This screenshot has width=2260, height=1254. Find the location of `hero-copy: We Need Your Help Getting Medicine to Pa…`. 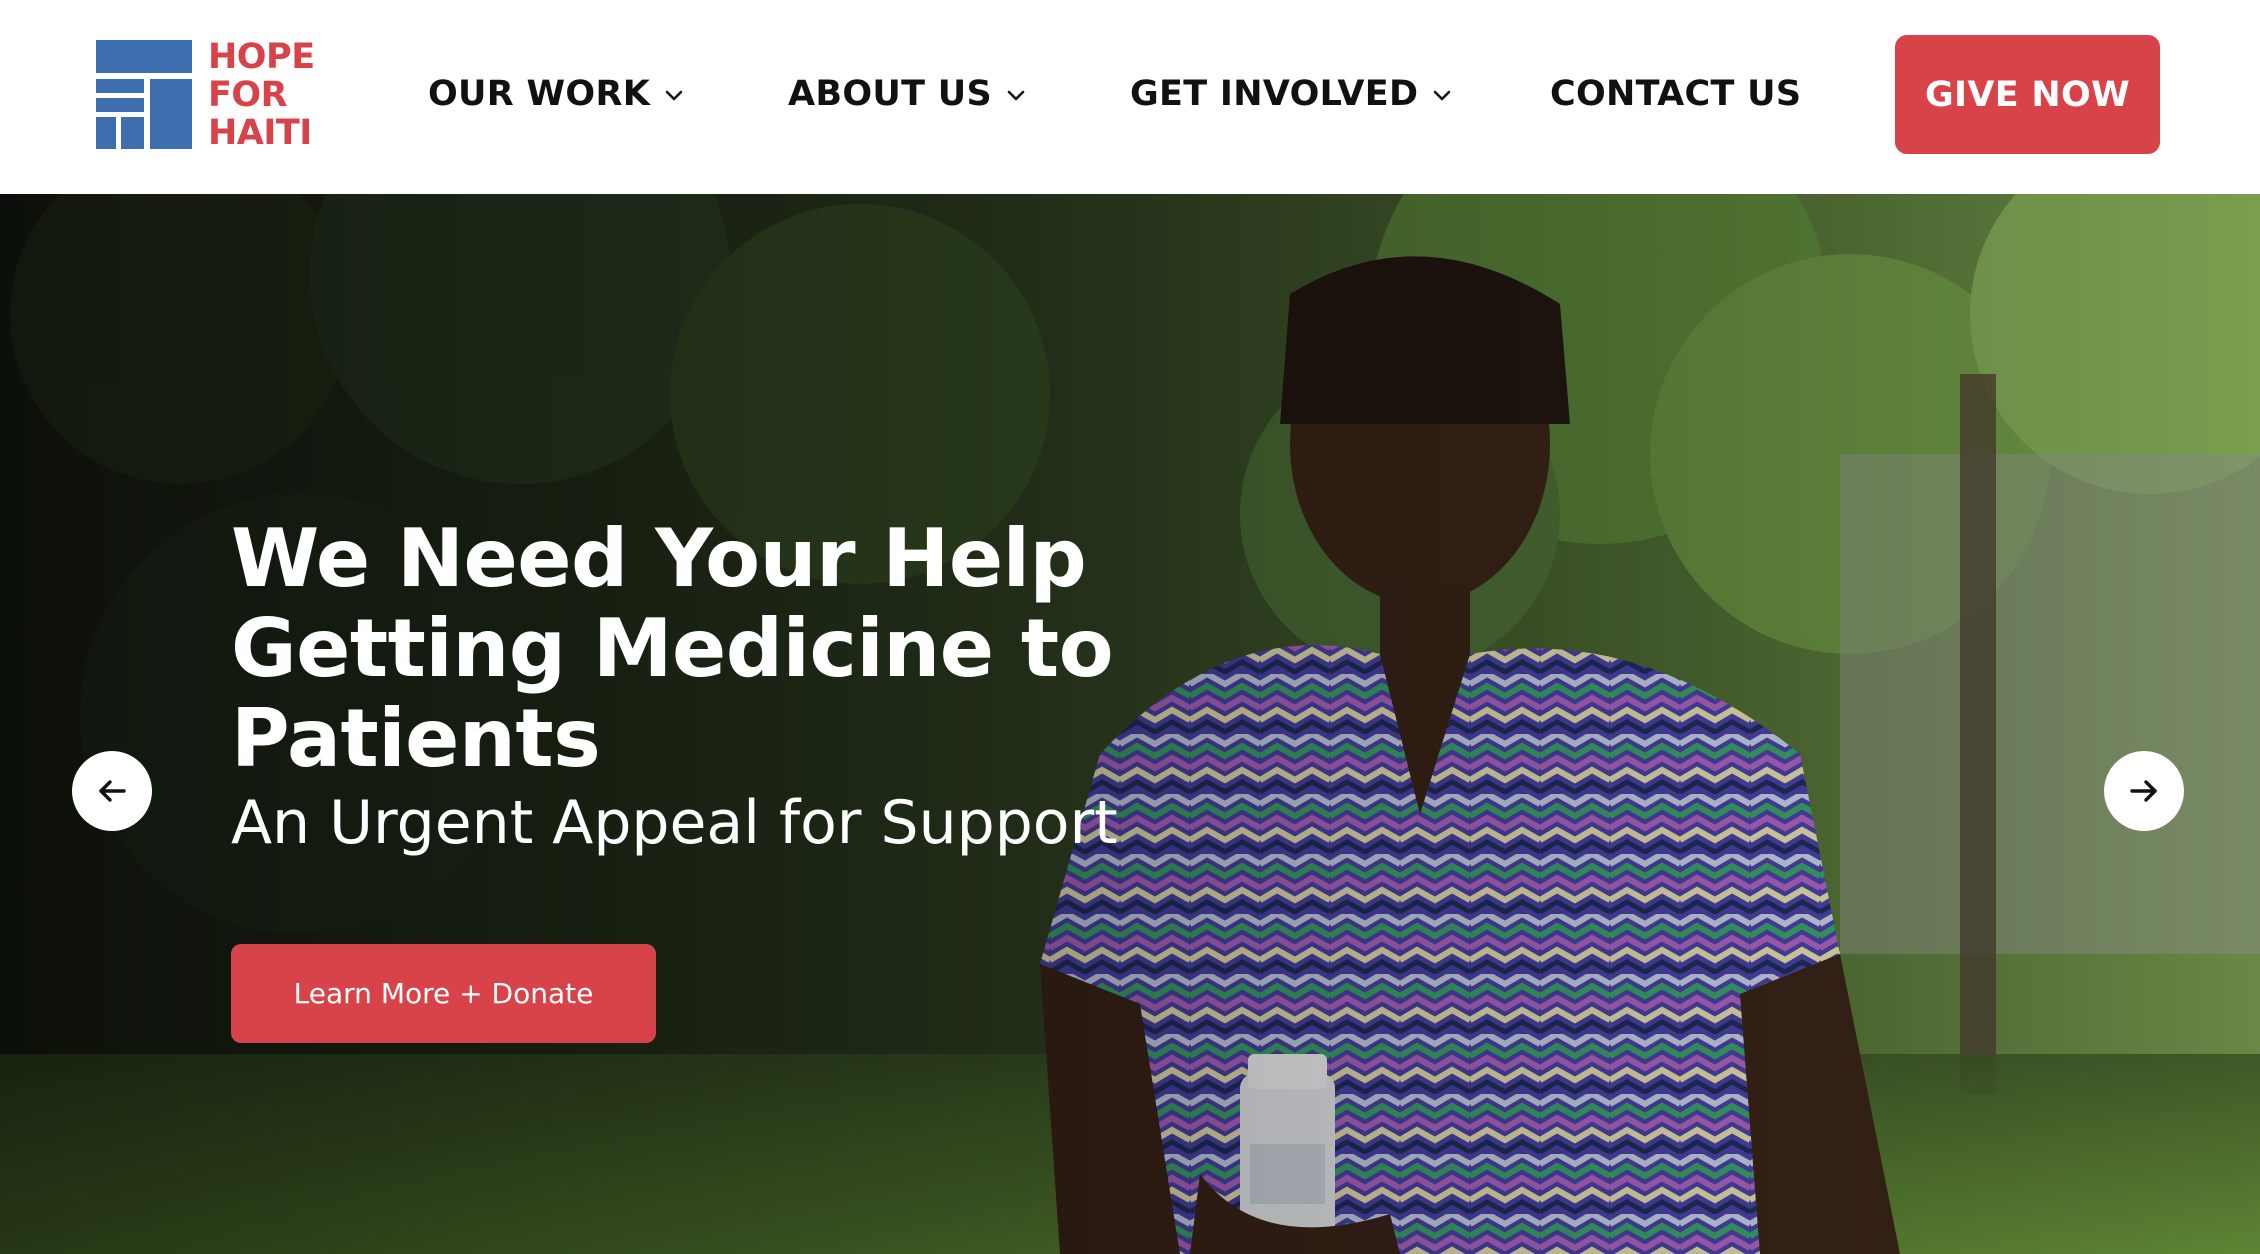

hero-copy: We Need Your Help Getting Medicine to Pa… is located at coordinates (681, 685).